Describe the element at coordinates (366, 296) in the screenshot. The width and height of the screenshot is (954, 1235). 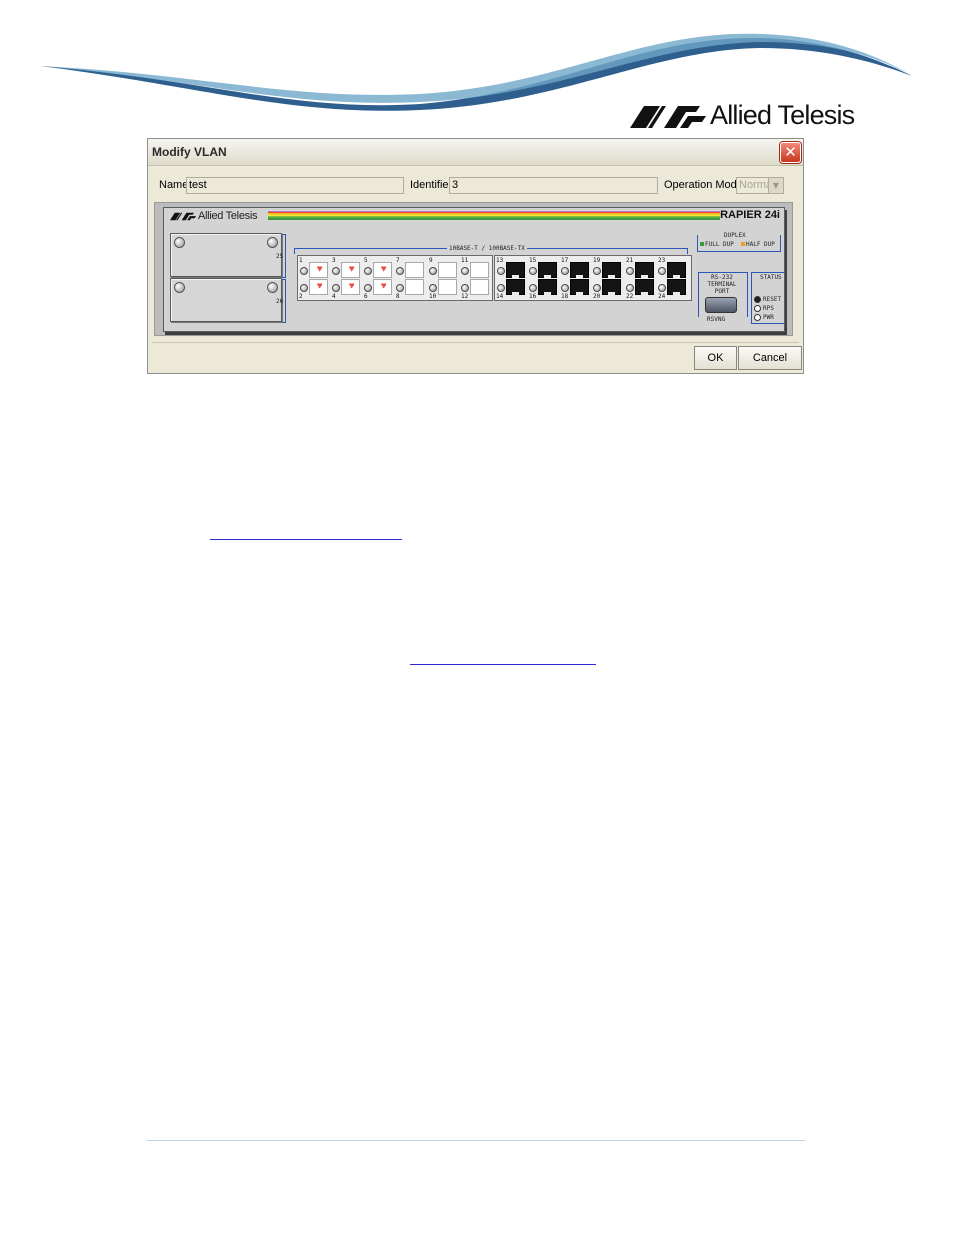
I see `port-number: 6` at that location.